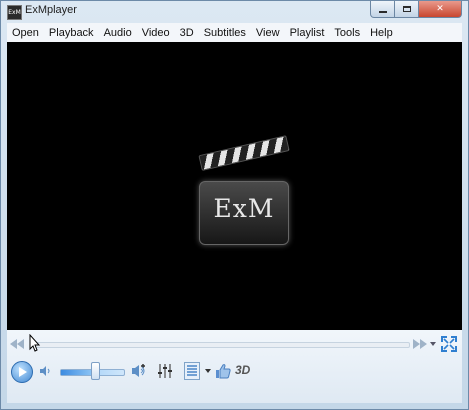  What do you see at coordinates (234, 406) in the screenshot?
I see `status-bar` at bounding box center [234, 406].